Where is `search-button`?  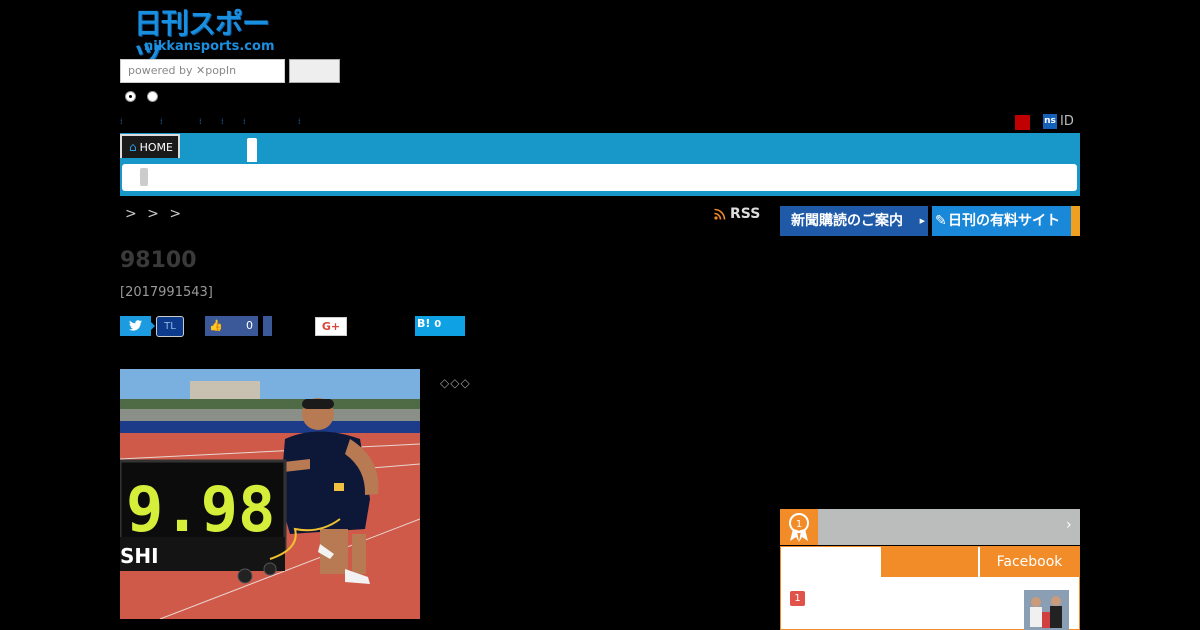 search-button is located at coordinates (314, 71).